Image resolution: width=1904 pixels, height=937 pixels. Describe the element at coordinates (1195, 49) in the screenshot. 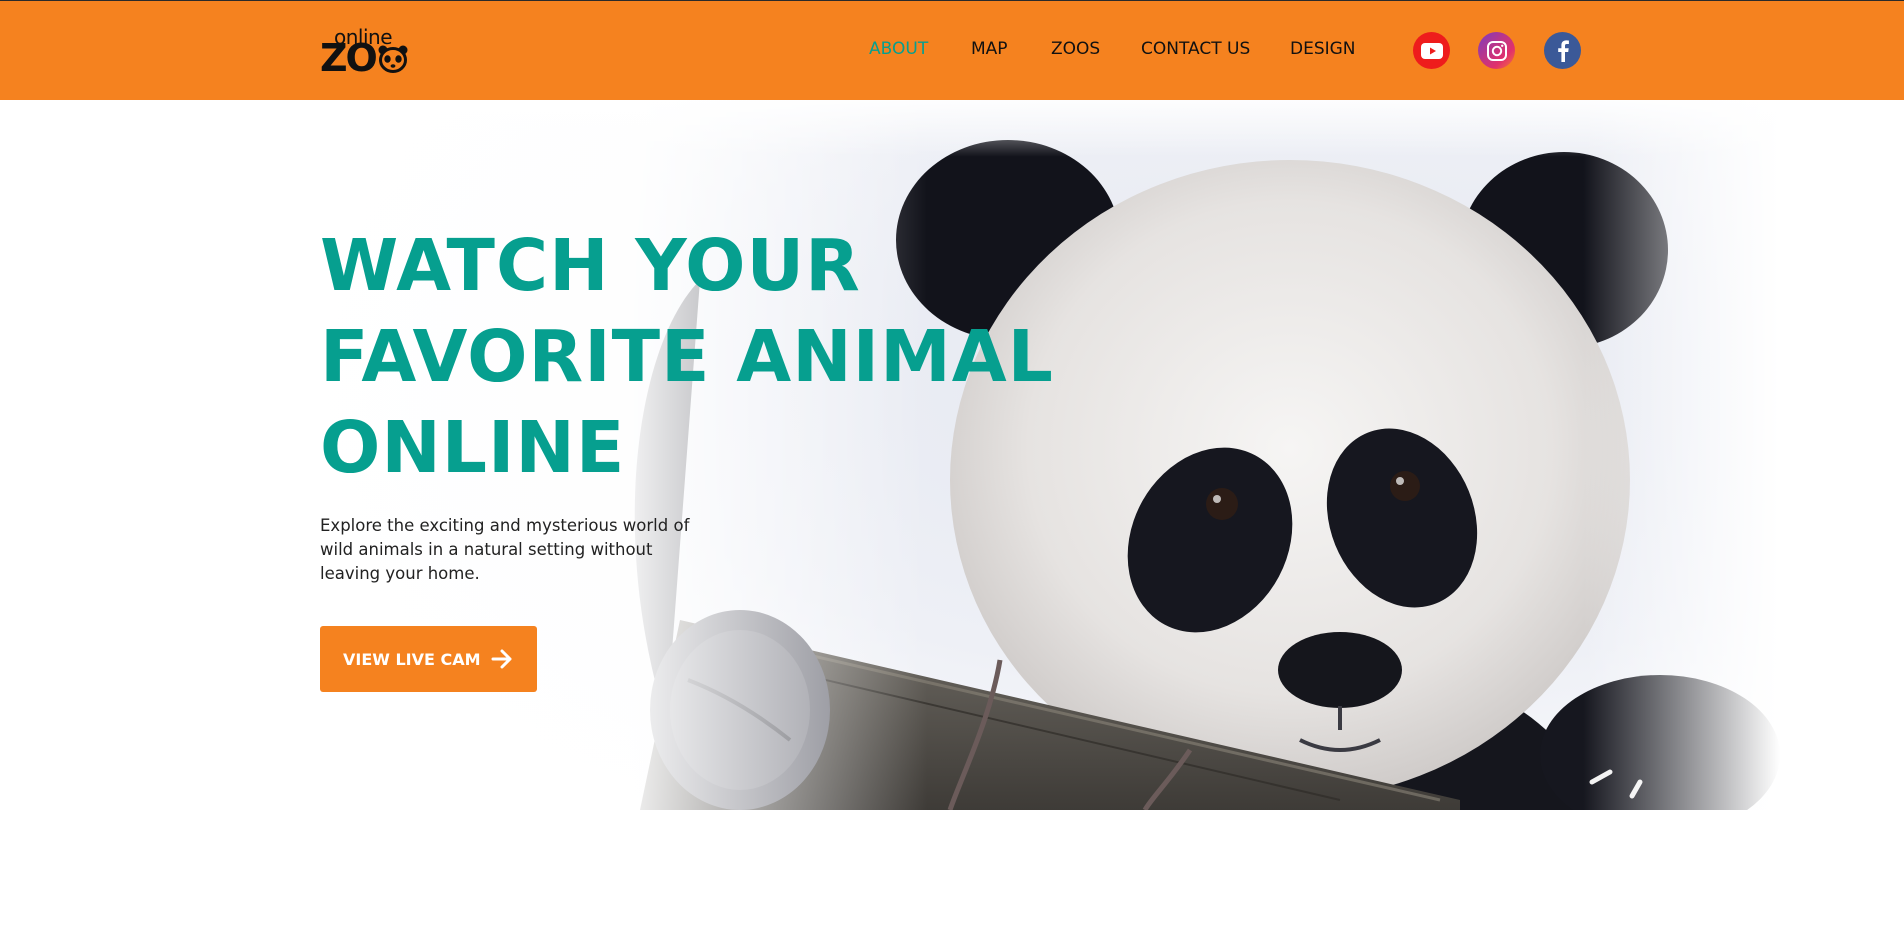

I see `nav-item-contact-us: CONTACT US` at that location.